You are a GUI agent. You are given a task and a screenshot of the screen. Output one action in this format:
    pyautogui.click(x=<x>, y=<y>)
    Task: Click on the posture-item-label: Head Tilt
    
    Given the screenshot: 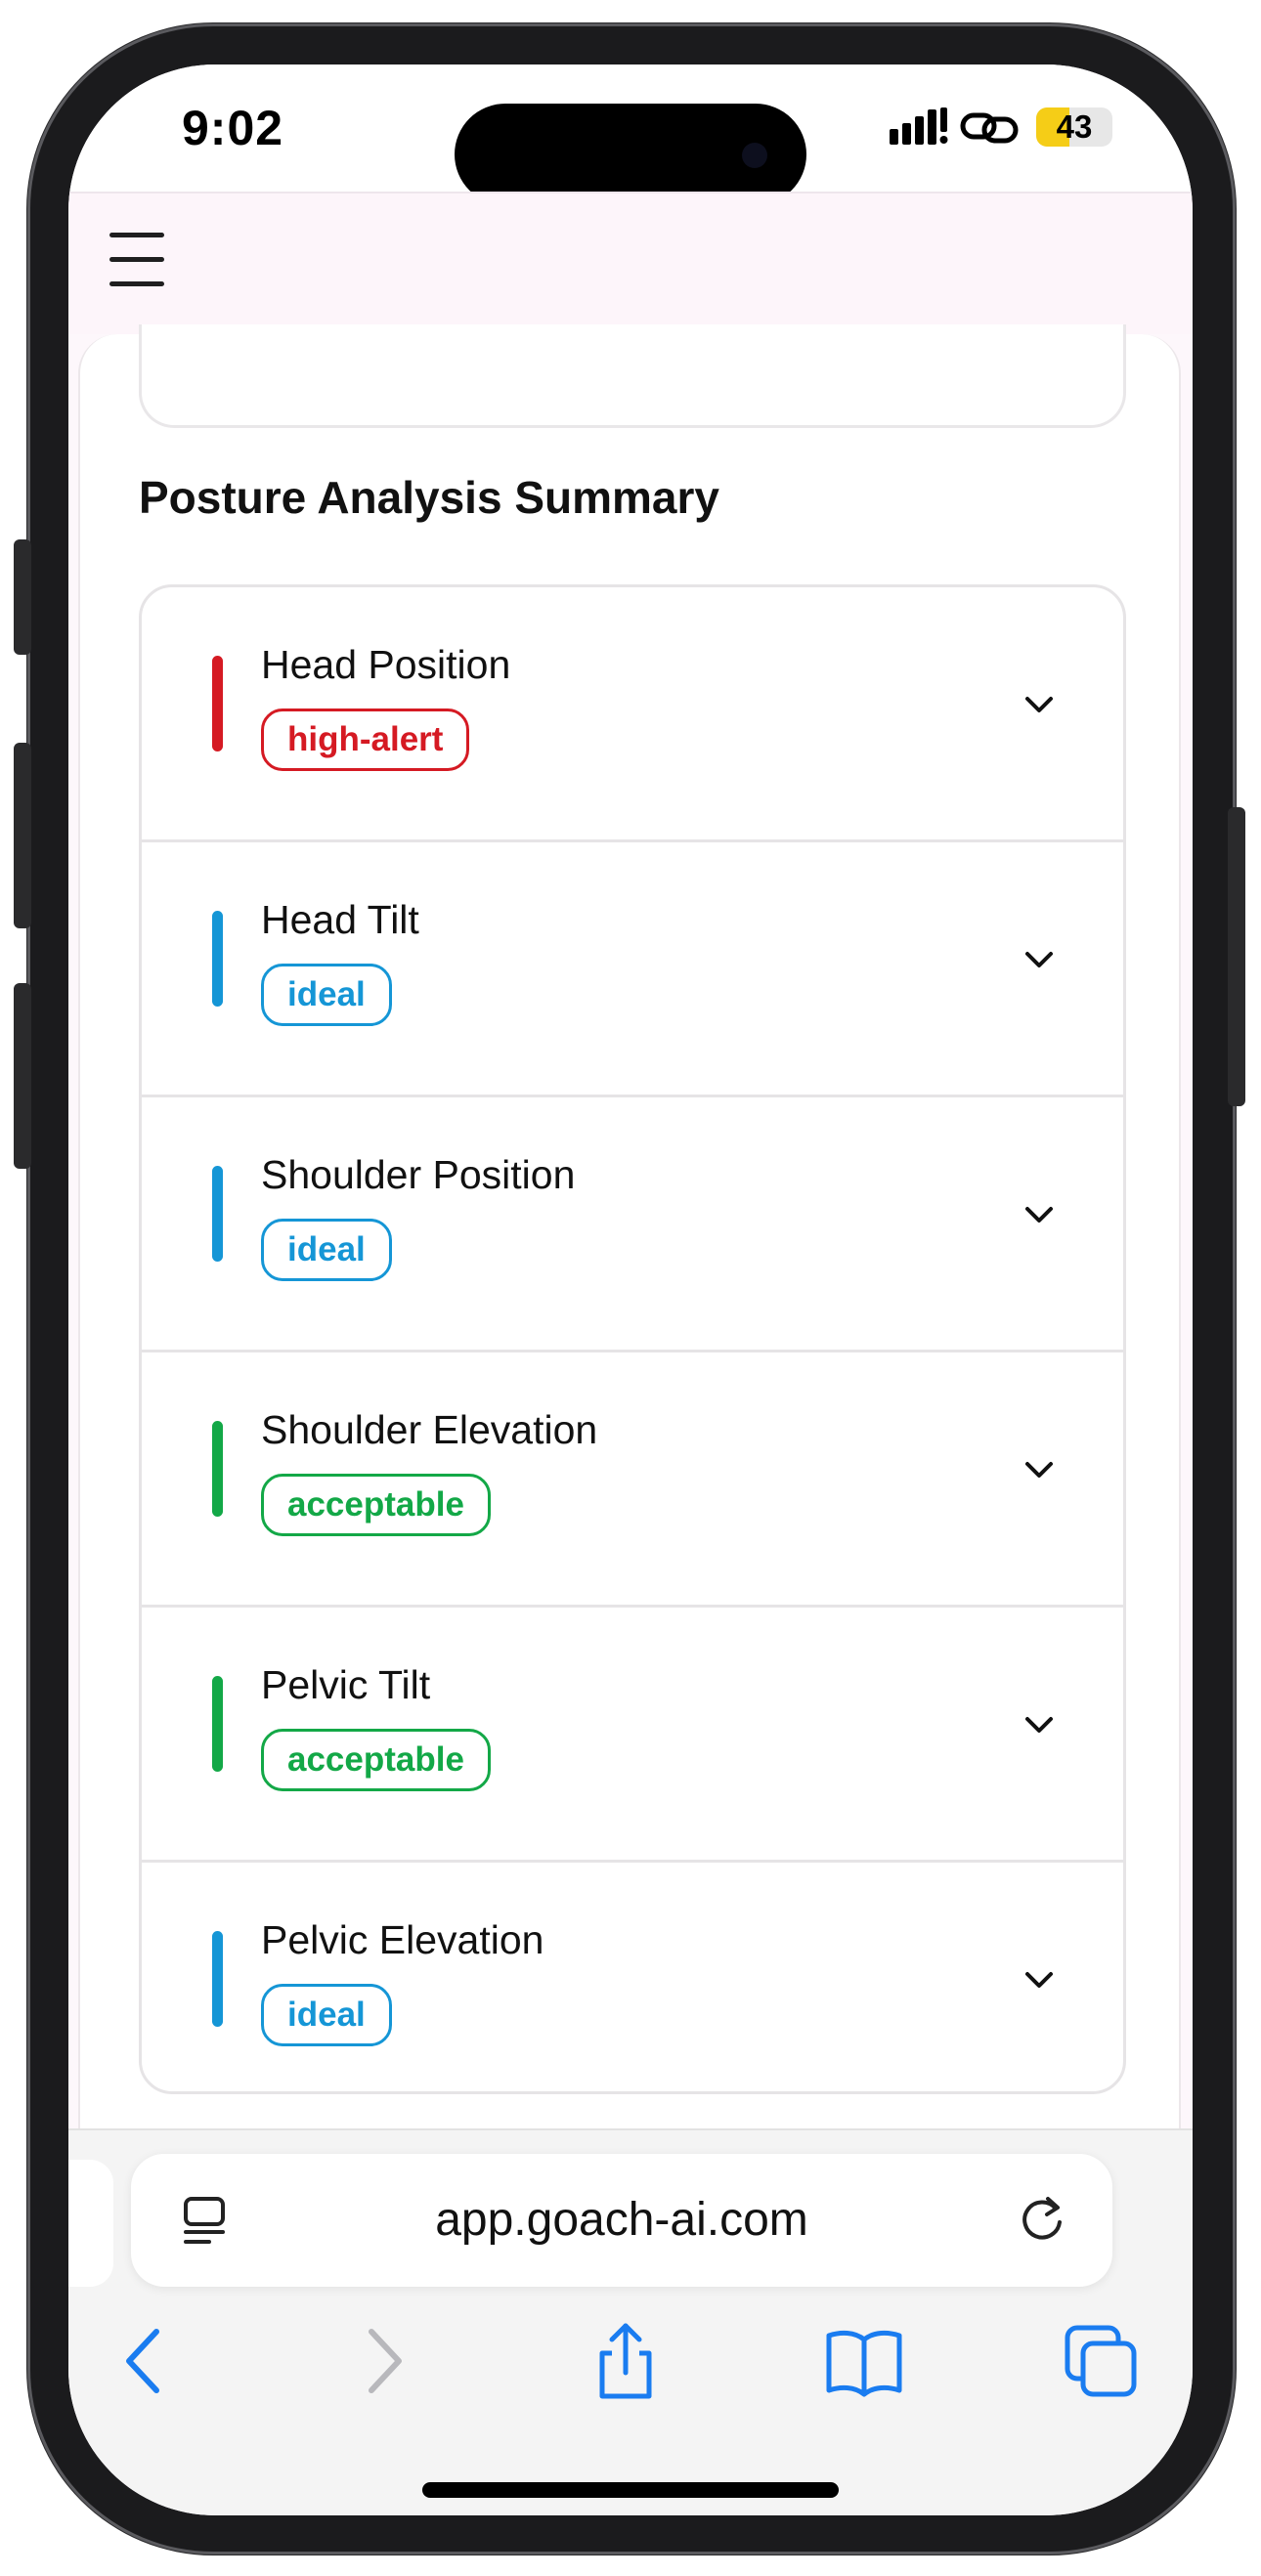 What is the action you would take?
    pyautogui.click(x=340, y=920)
    